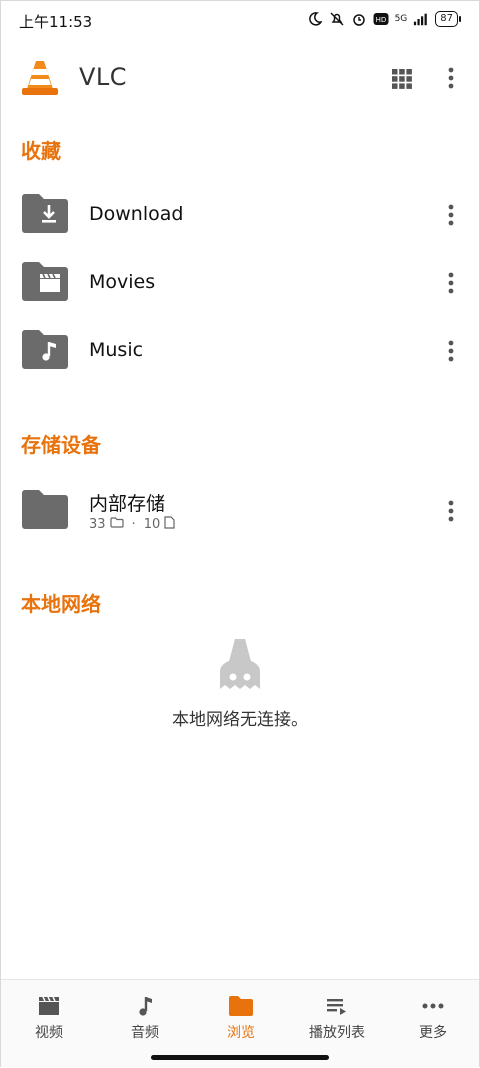 Image resolution: width=480 pixels, height=1068 pixels. What do you see at coordinates (97, 524) in the screenshot?
I see `folder-count: 33` at bounding box center [97, 524].